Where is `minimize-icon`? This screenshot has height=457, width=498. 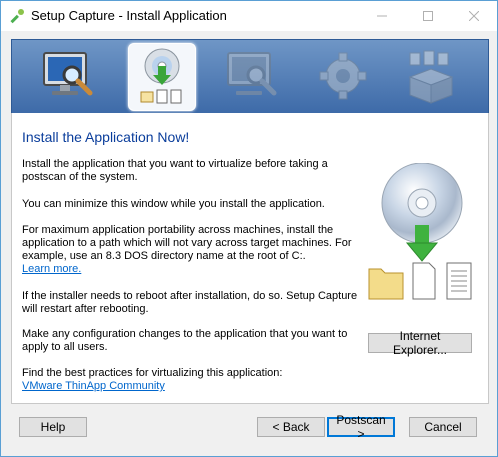
minimize-icon is located at coordinates (382, 16).